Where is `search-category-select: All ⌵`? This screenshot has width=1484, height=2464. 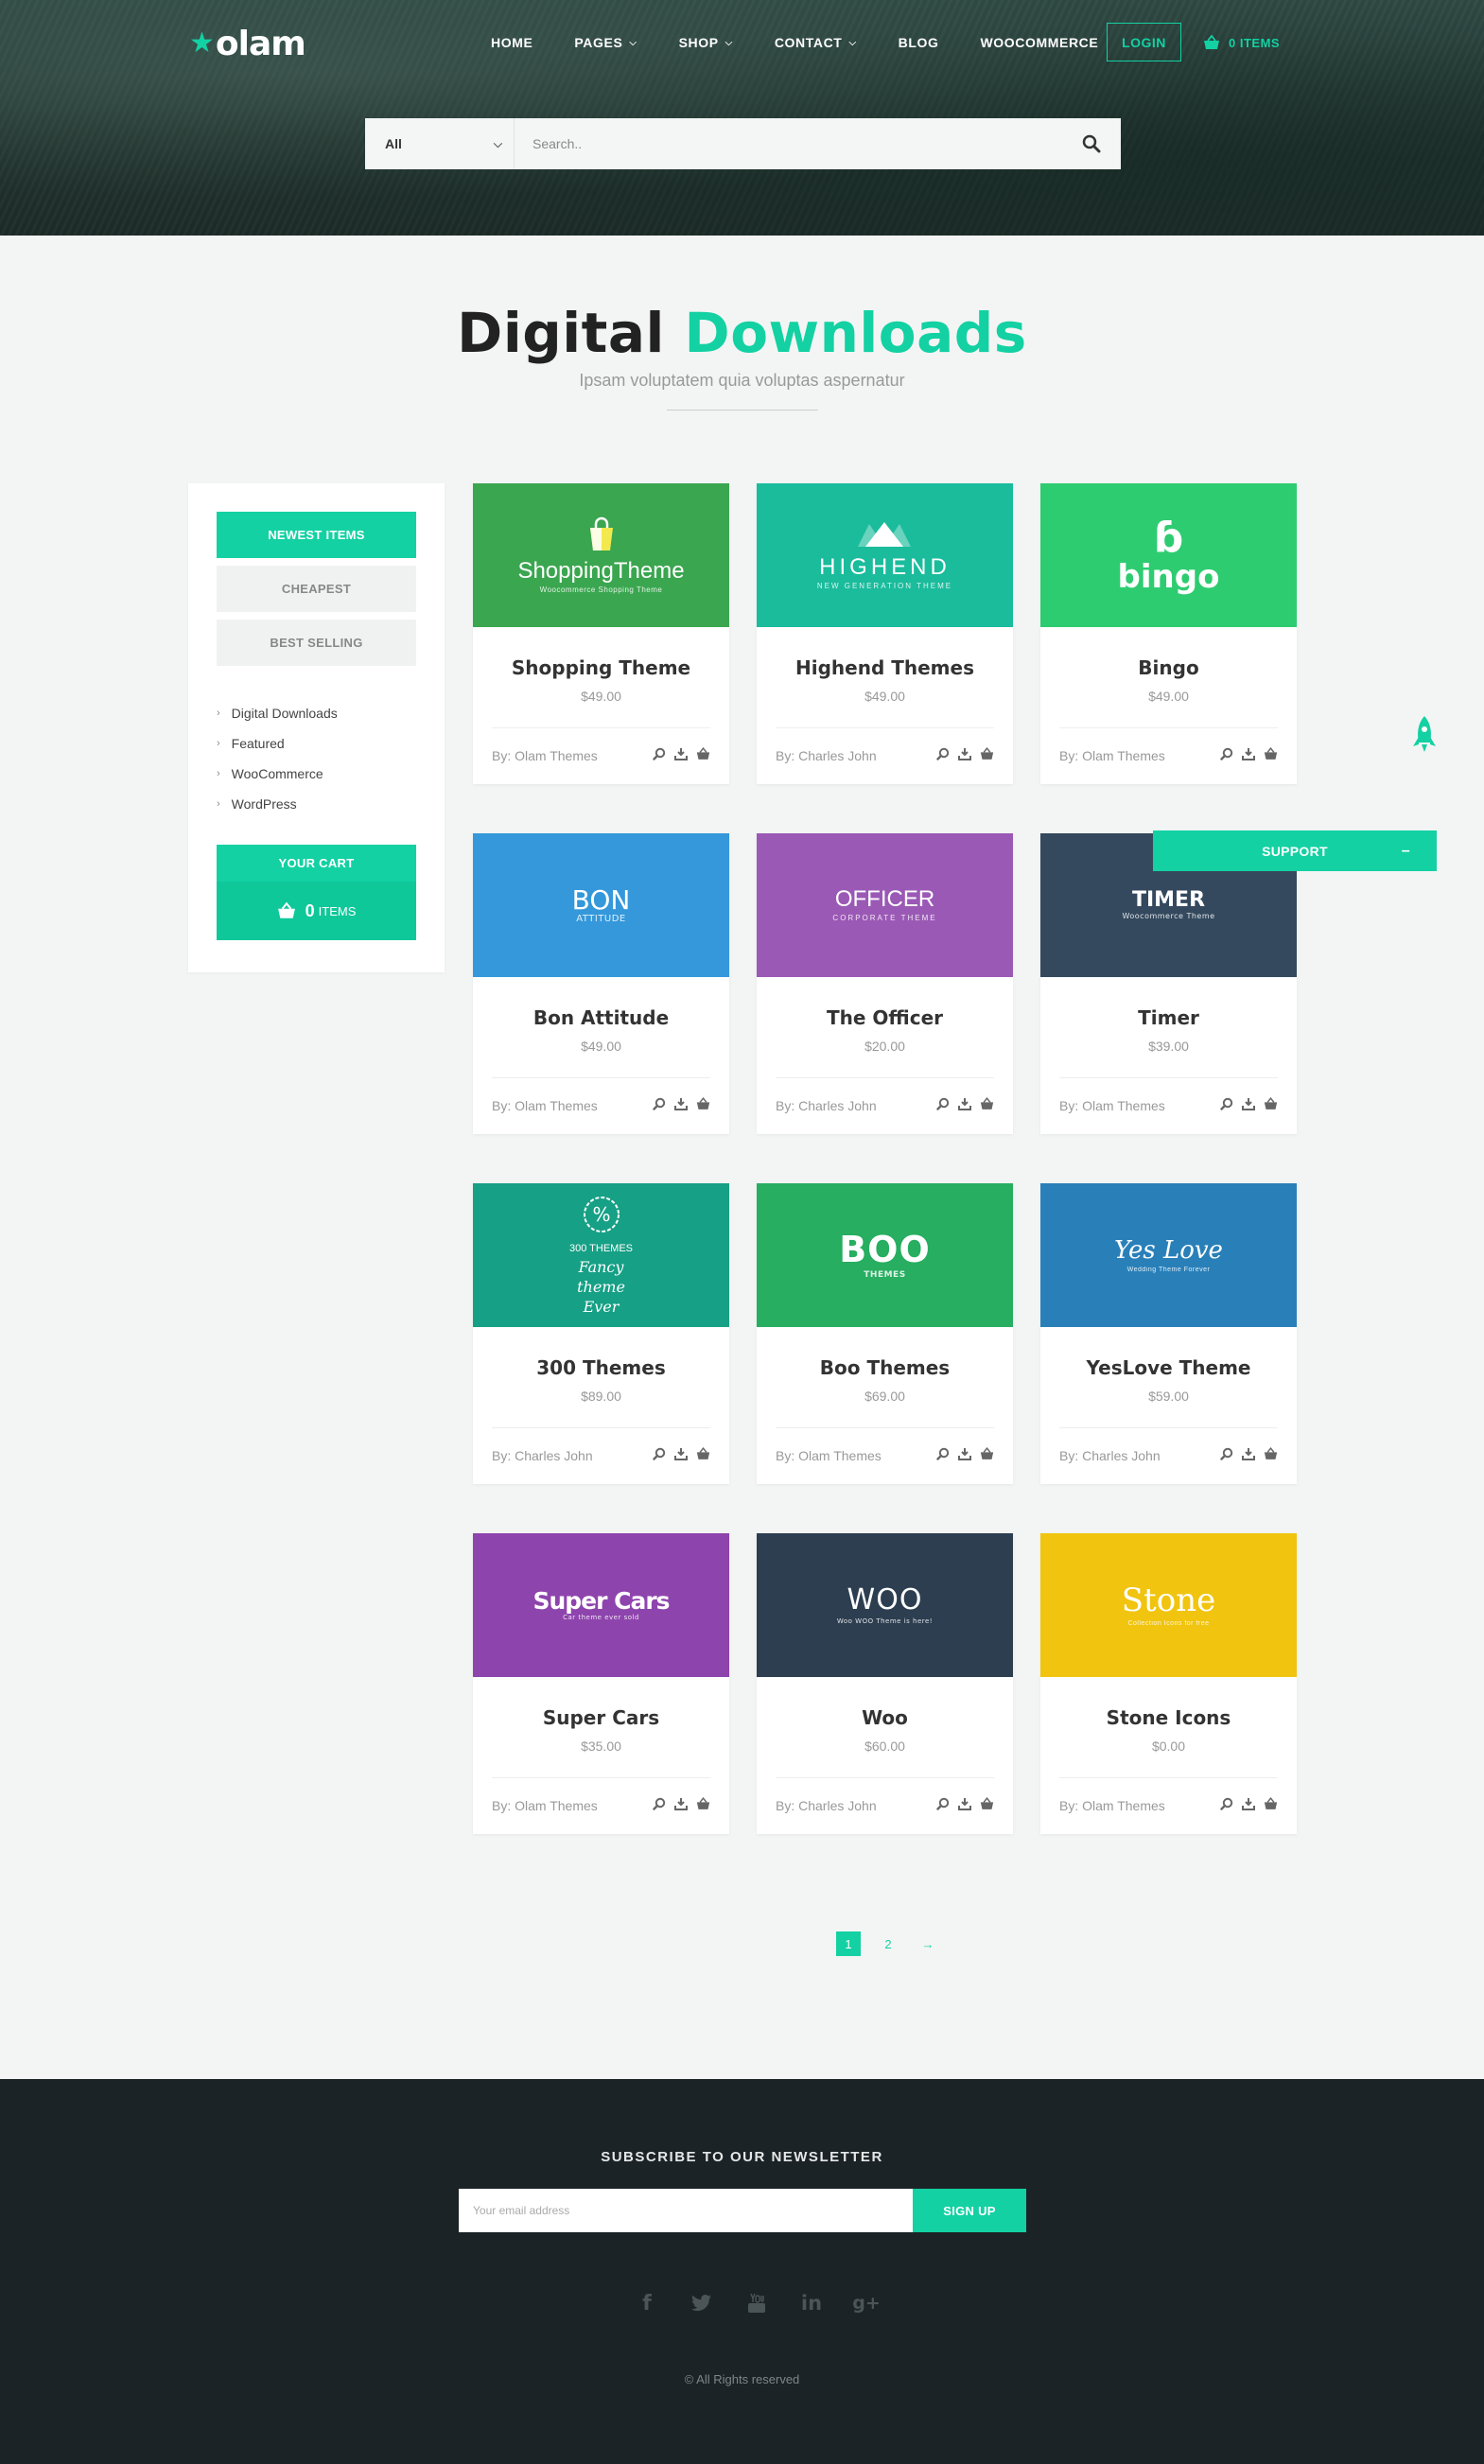 search-category-select: All ⌵ is located at coordinates (440, 143).